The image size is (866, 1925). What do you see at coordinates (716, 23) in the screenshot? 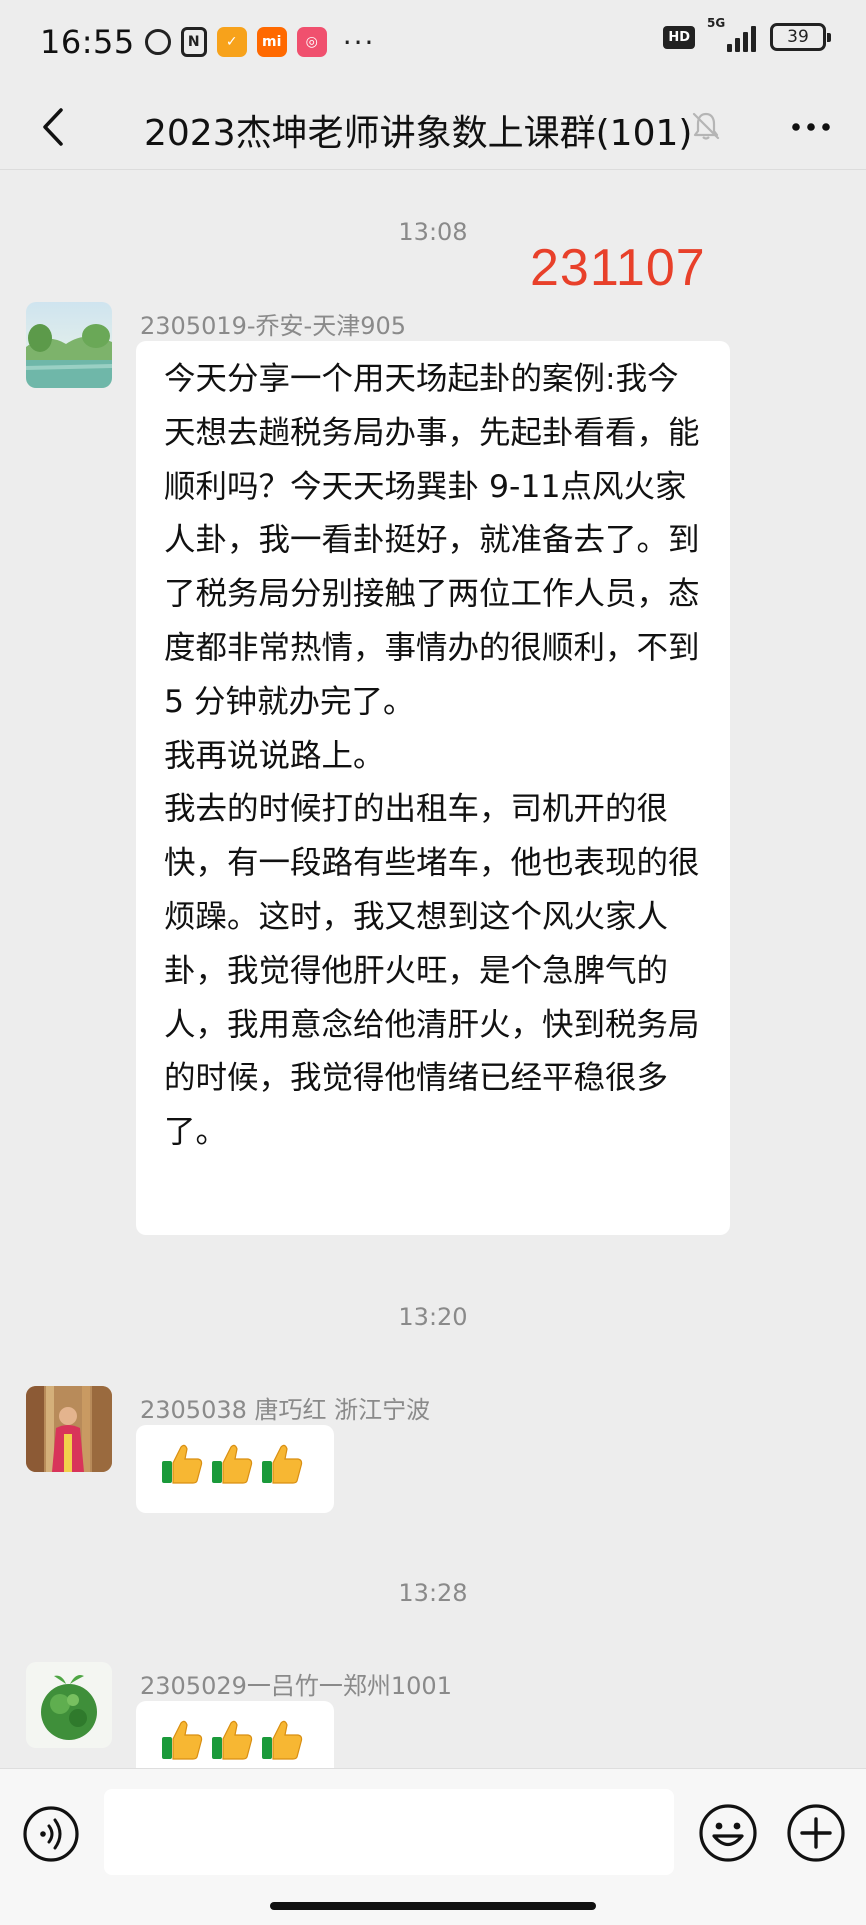
I see `network-type: 5G` at bounding box center [716, 23].